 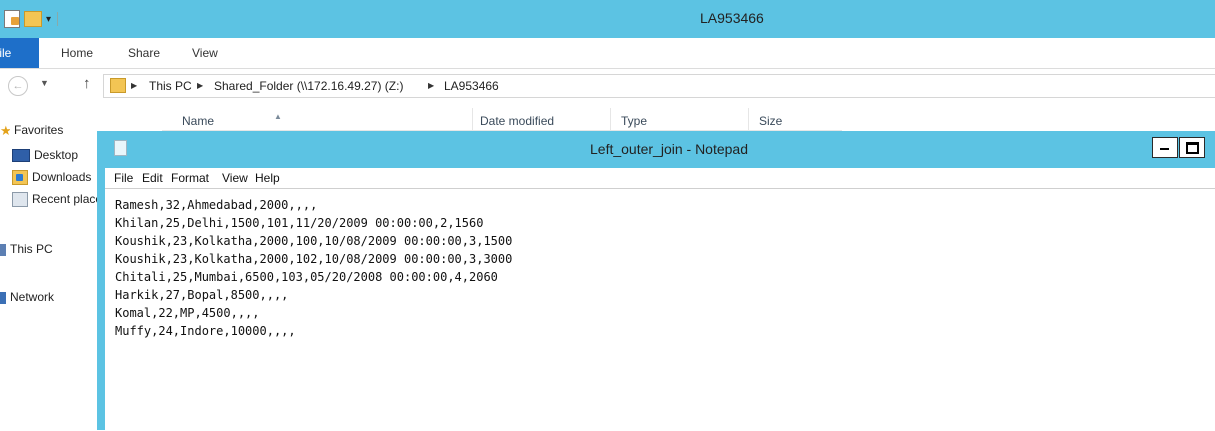 What do you see at coordinates (62, 177) in the screenshot?
I see `nav-downloads-label: Downloads` at bounding box center [62, 177].